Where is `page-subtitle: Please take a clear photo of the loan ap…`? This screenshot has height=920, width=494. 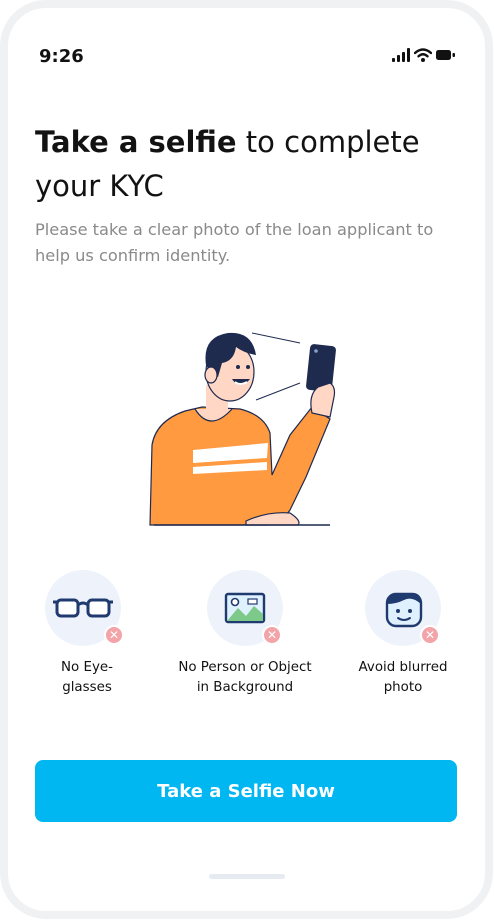 page-subtitle: Please take a clear photo of the loan ap… is located at coordinates (234, 242).